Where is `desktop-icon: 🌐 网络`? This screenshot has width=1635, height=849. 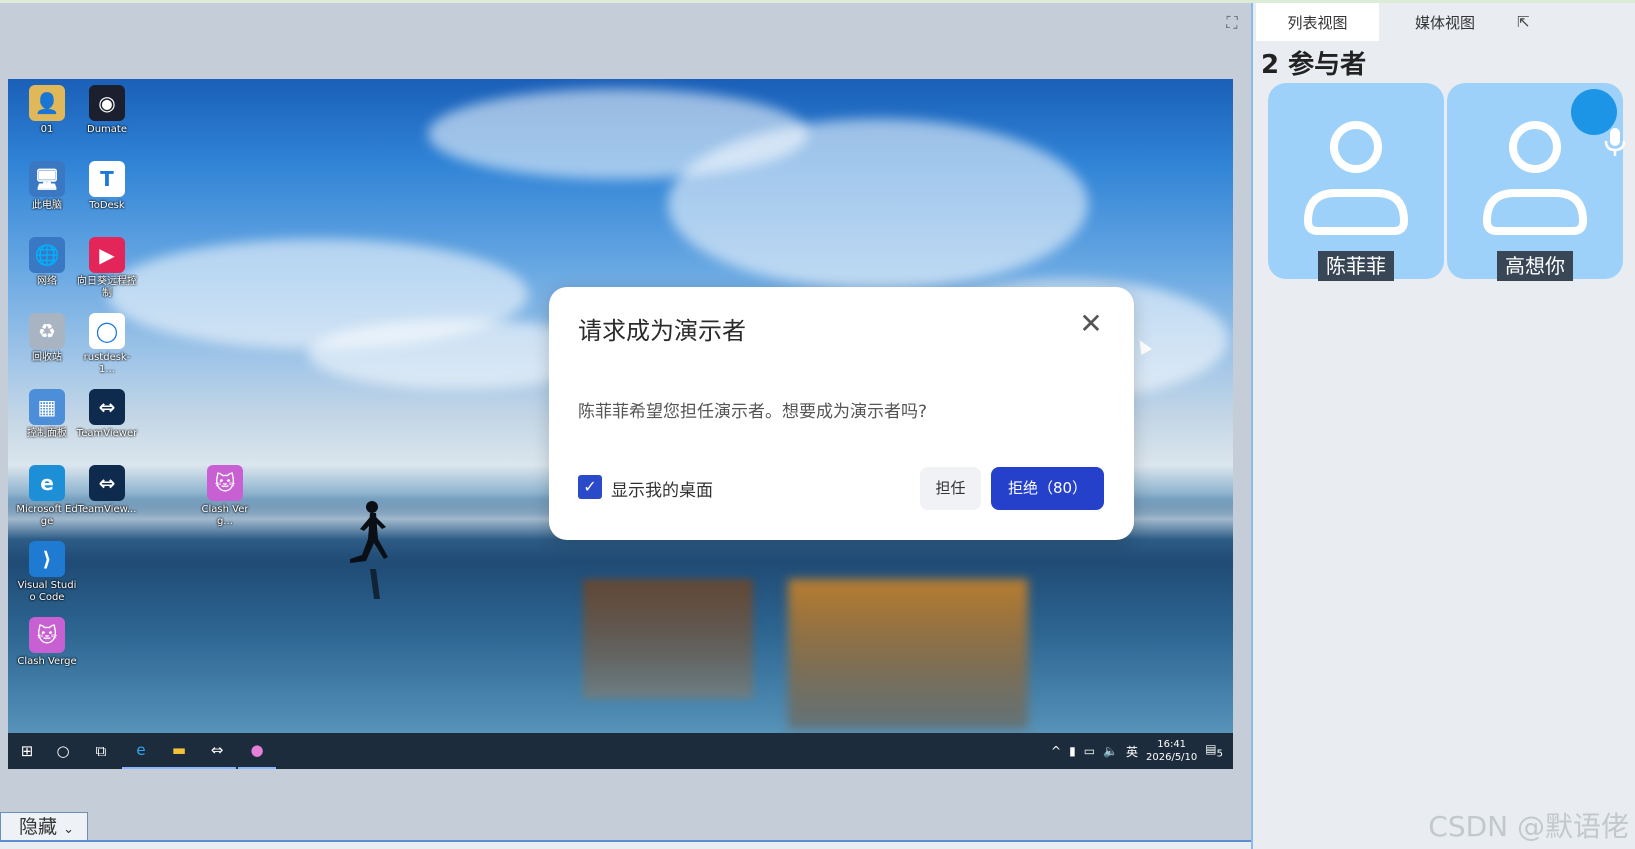 desktop-icon: 🌐 网络 is located at coordinates (47, 262).